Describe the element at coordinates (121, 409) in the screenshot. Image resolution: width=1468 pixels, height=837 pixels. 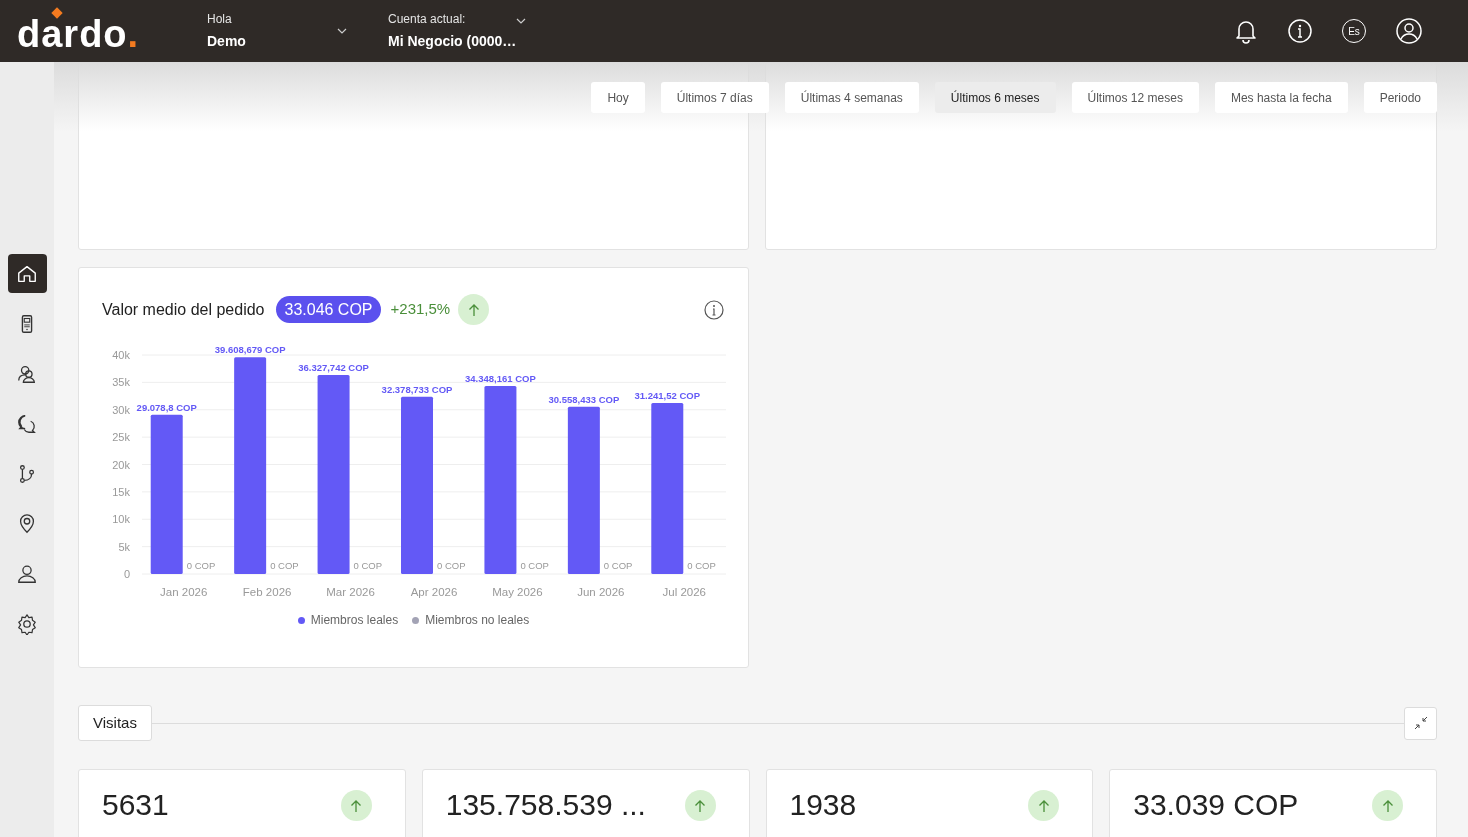
I see `axis-label: 30k` at that location.